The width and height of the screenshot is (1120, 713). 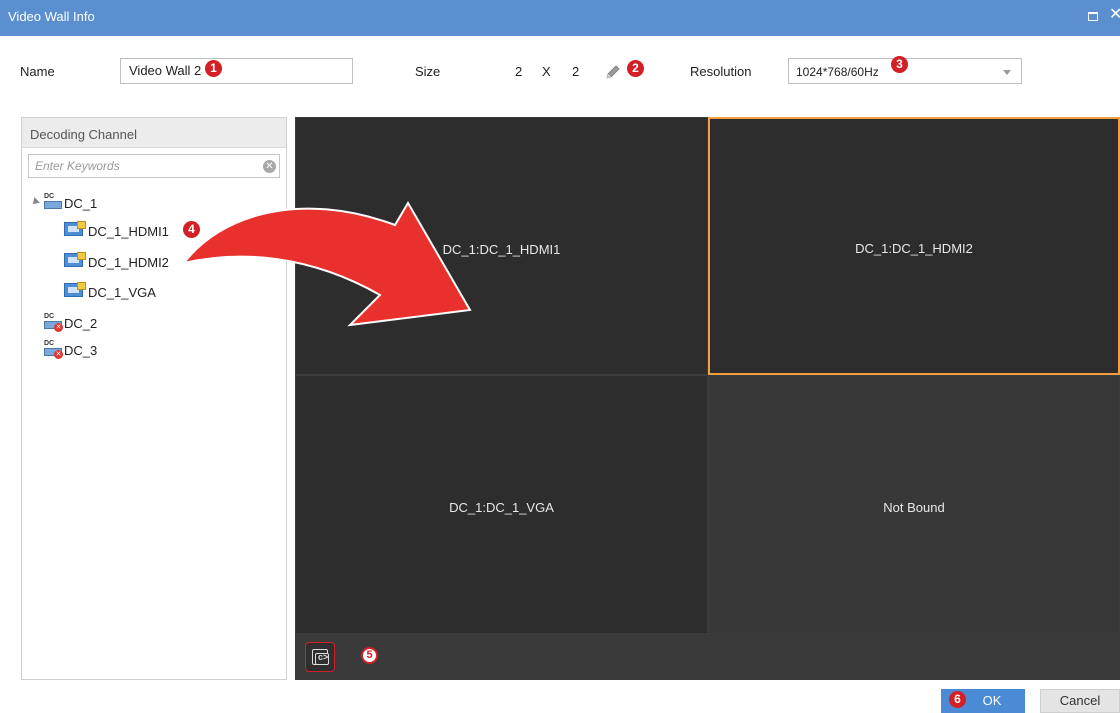 What do you see at coordinates (154, 133) in the screenshot?
I see `panel-header: Decoding Channel` at bounding box center [154, 133].